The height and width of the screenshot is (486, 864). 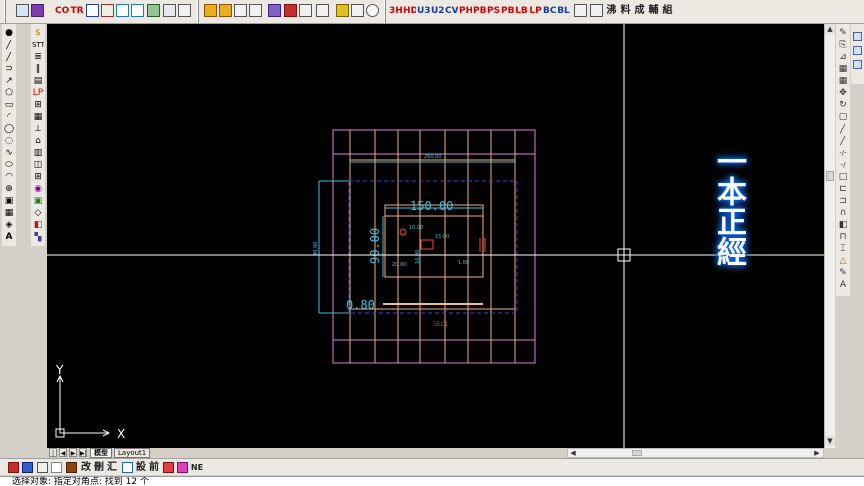 I want to click on hatch-tool-icon: ▚, so click(x=38, y=237).